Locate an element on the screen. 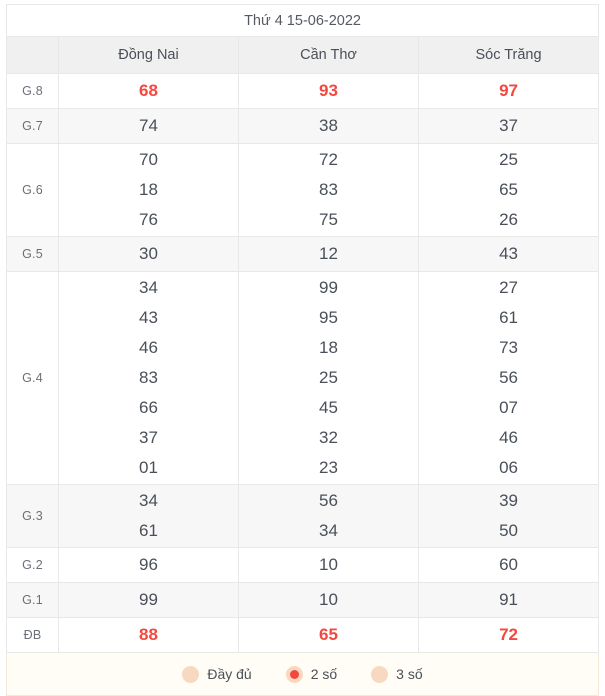  prize-numbers-dong-nai: 74 is located at coordinates (148, 126).